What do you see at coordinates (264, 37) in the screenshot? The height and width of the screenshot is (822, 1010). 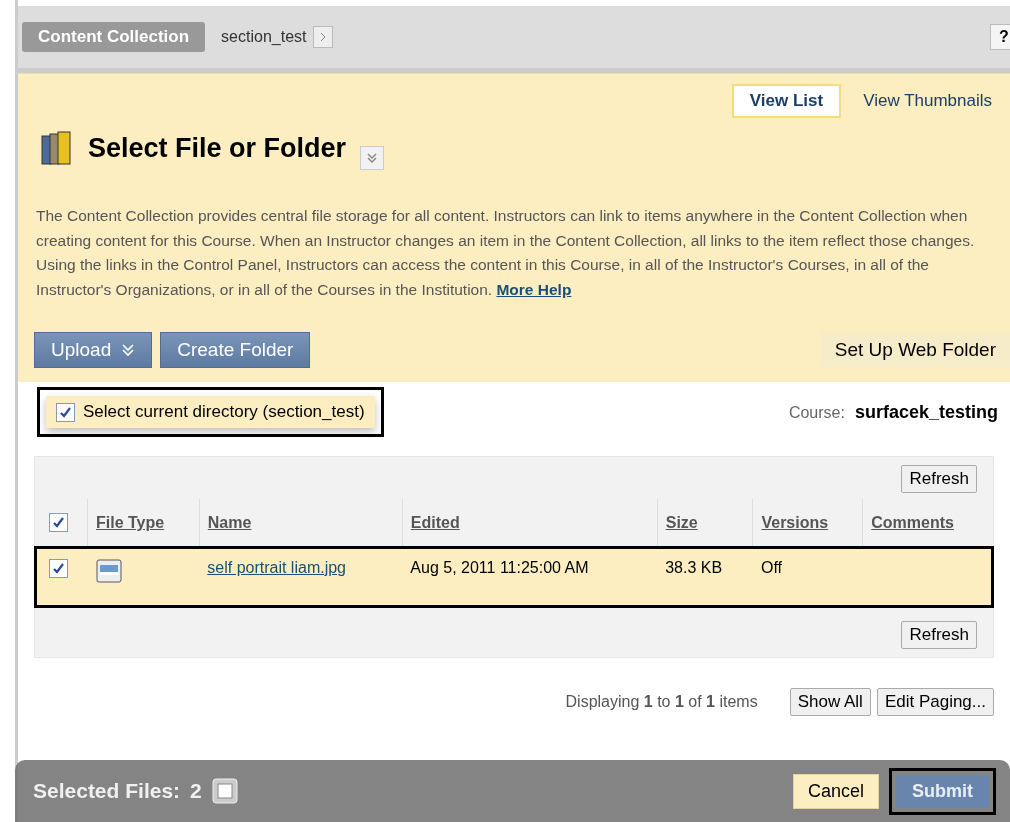 I see `breadcrumb-current: section_test` at bounding box center [264, 37].